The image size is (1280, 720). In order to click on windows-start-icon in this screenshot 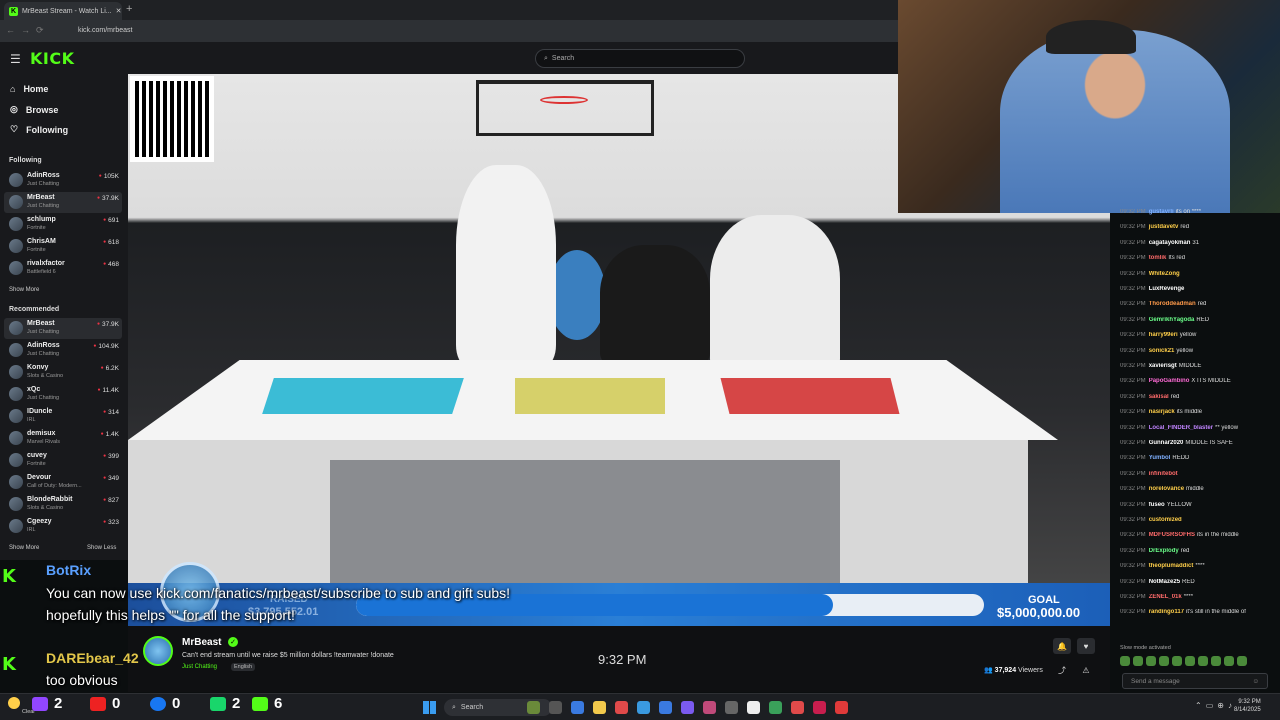, I will do `click(429, 707)`.